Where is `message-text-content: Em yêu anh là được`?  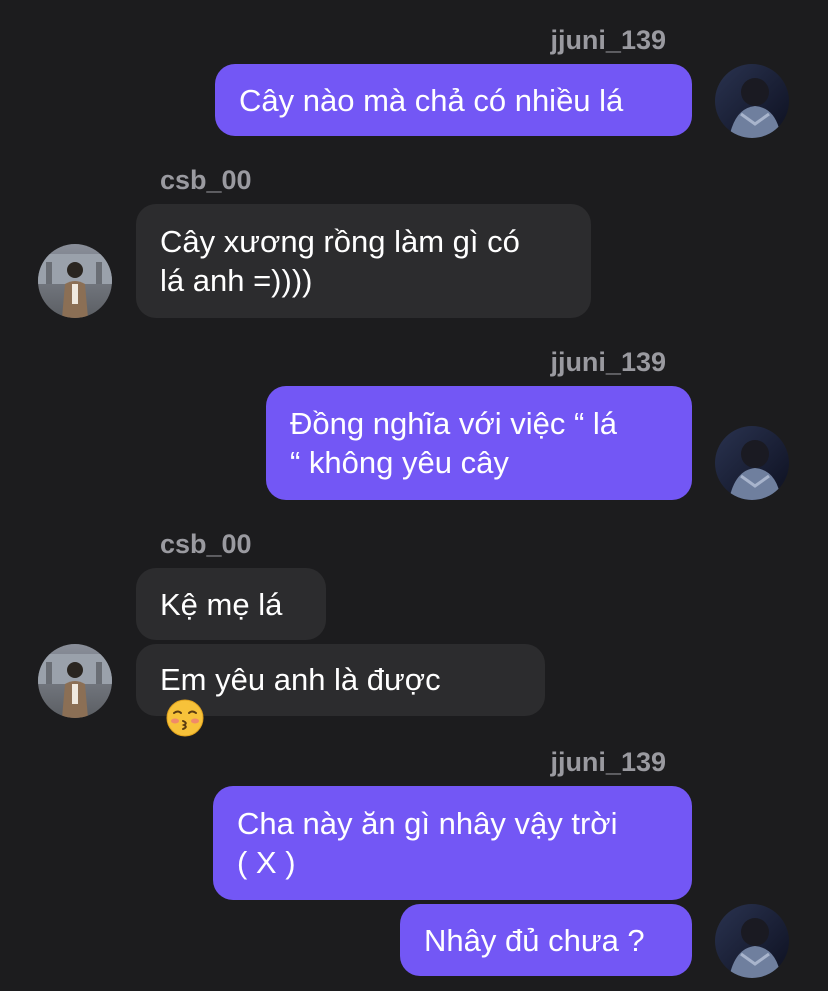
message-text-content: Em yêu anh là được is located at coordinates (300, 679).